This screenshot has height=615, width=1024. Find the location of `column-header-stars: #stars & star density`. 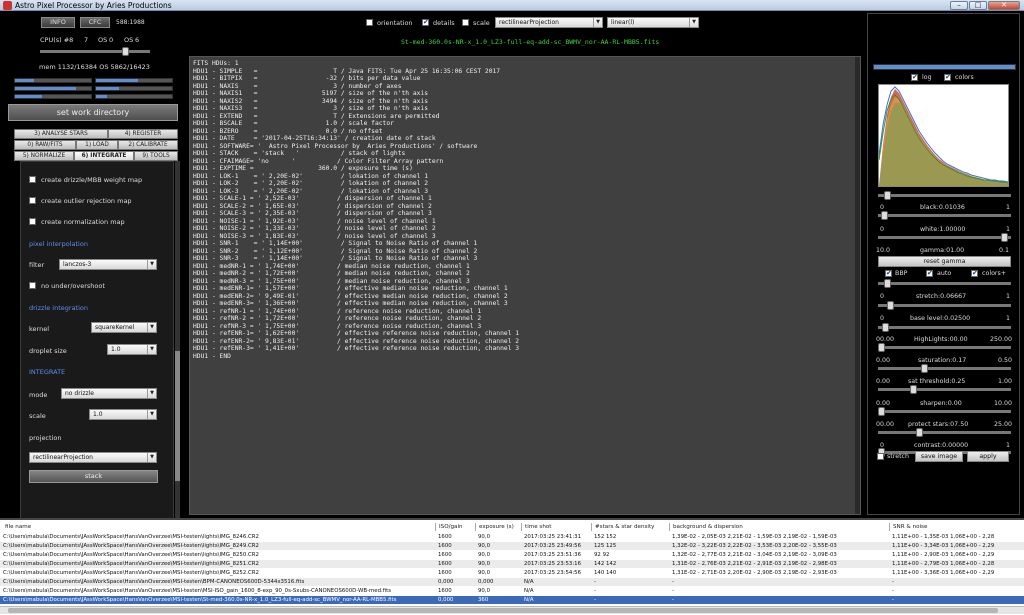

column-header-stars: #stars & star density is located at coordinates (631, 527).